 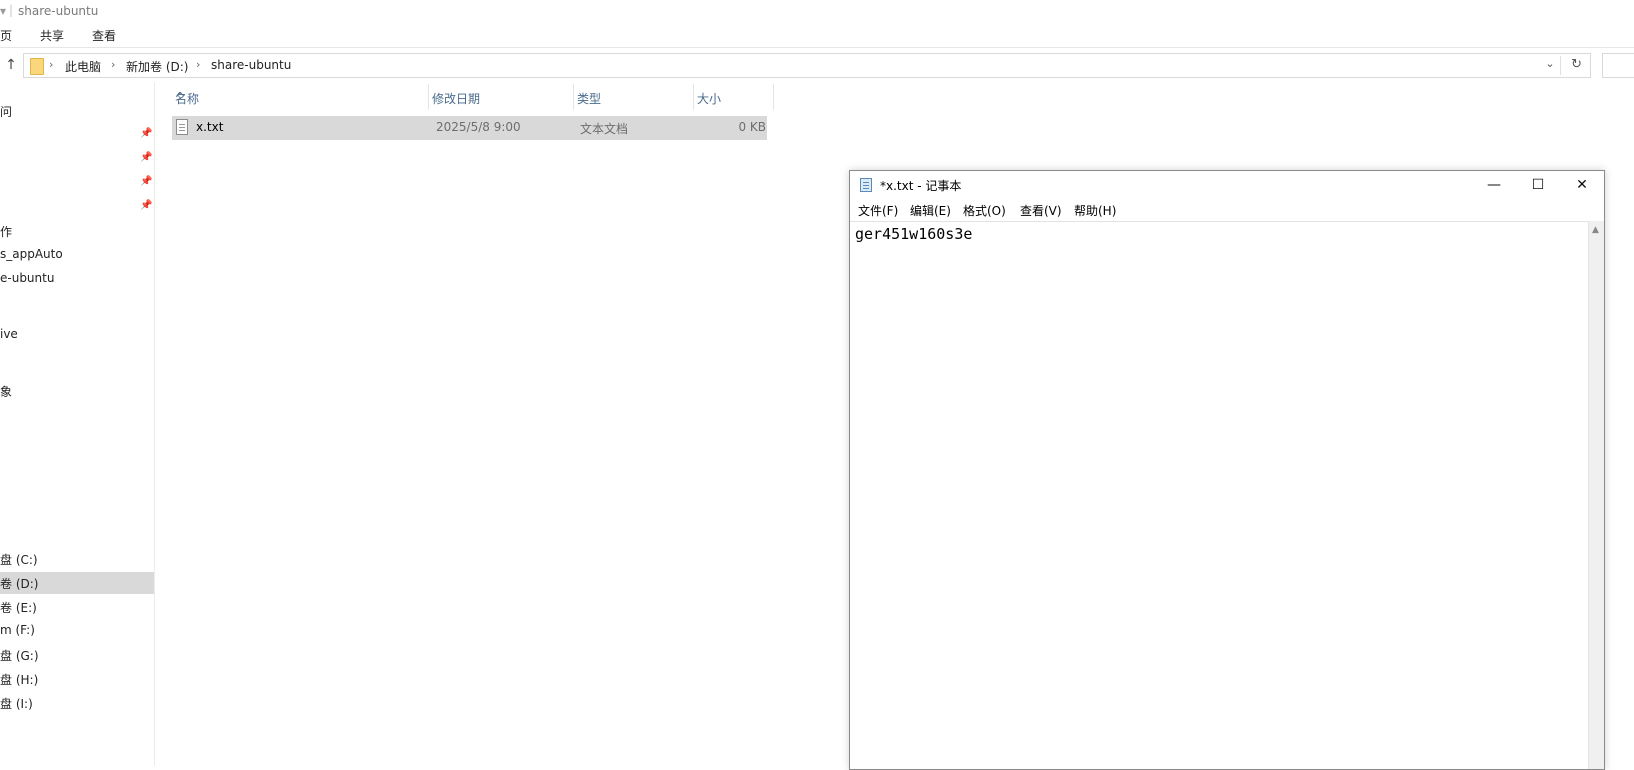 What do you see at coordinates (77, 583) in the screenshot?
I see `nav-item-drive-d: 卷 (D:)` at bounding box center [77, 583].